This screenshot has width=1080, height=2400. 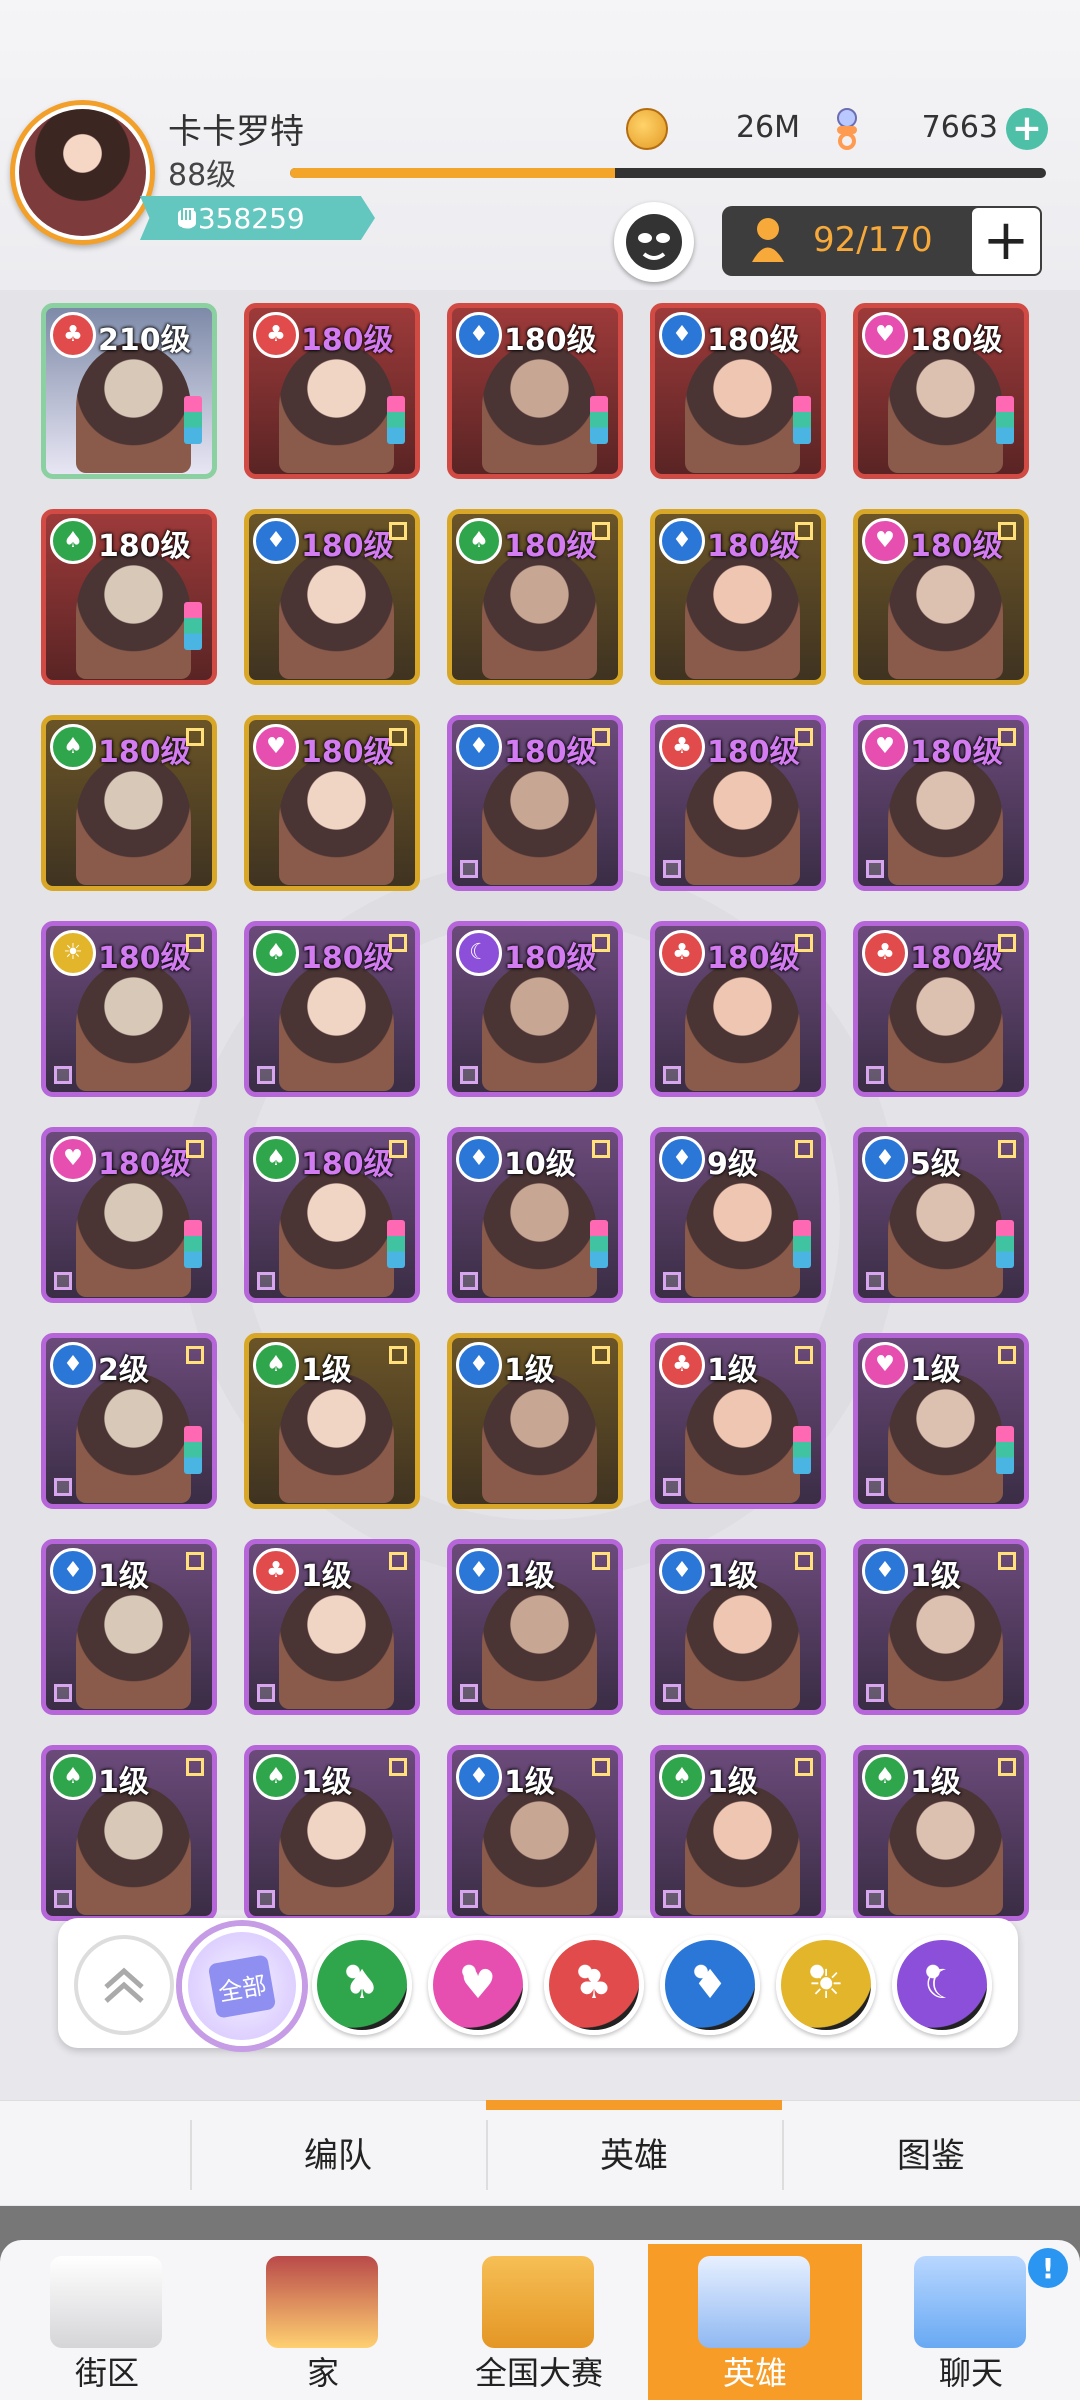 I want to click on tab-codex: 图鉴, so click(x=931, y=2152).